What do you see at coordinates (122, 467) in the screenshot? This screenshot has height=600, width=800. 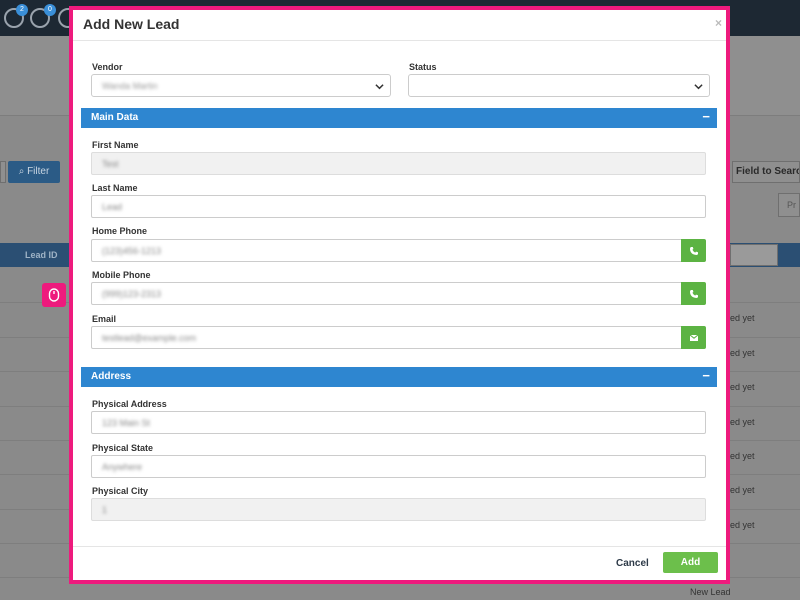 I see `physical-state-value: Anywhere` at bounding box center [122, 467].